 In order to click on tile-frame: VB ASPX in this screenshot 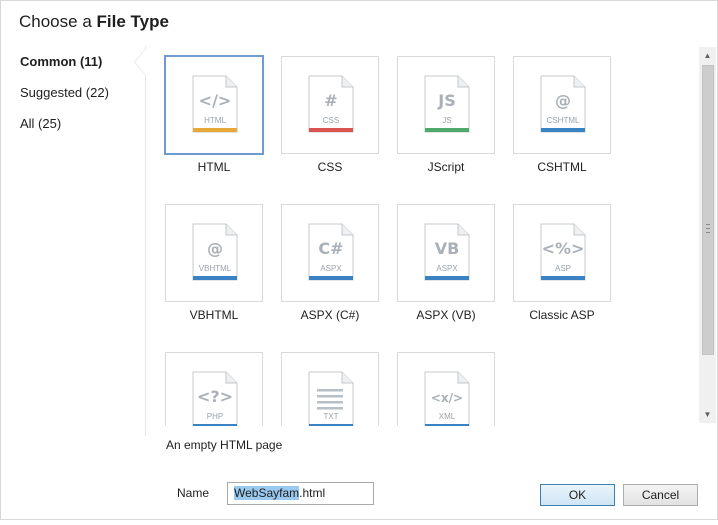, I will do `click(446, 253)`.